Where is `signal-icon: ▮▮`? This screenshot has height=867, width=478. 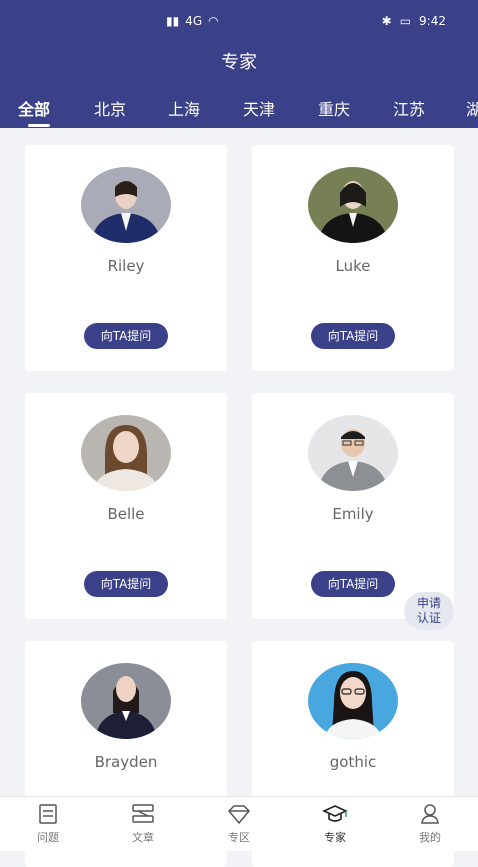
signal-icon: ▮▮ is located at coordinates (173, 21).